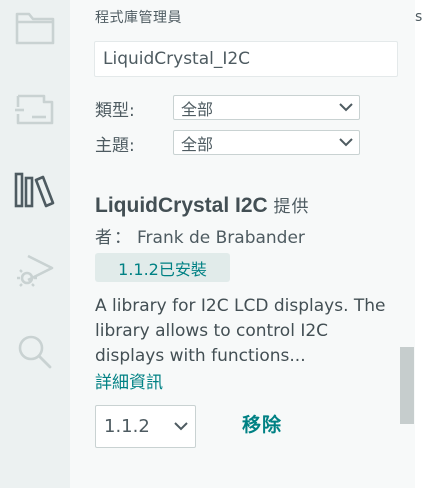  What do you see at coordinates (35, 270) in the screenshot?
I see `debug-icon` at bounding box center [35, 270].